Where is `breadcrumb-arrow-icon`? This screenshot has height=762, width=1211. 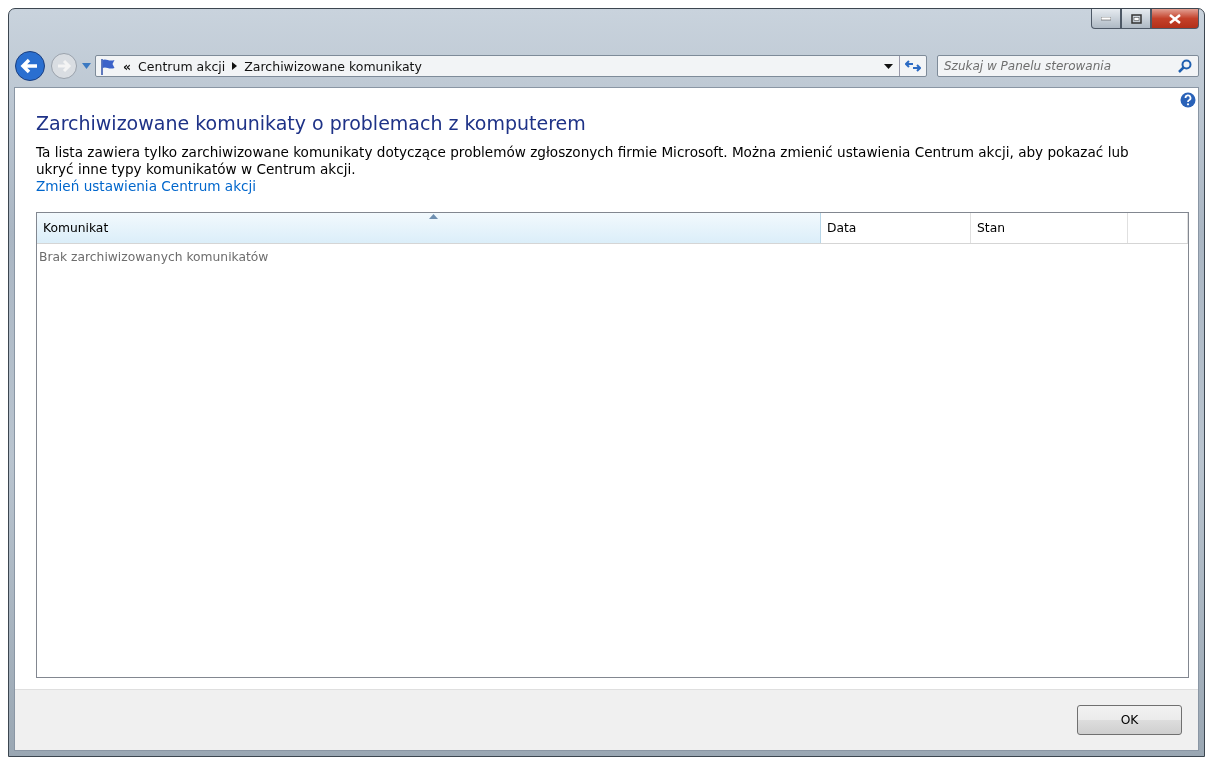 breadcrumb-arrow-icon is located at coordinates (235, 66).